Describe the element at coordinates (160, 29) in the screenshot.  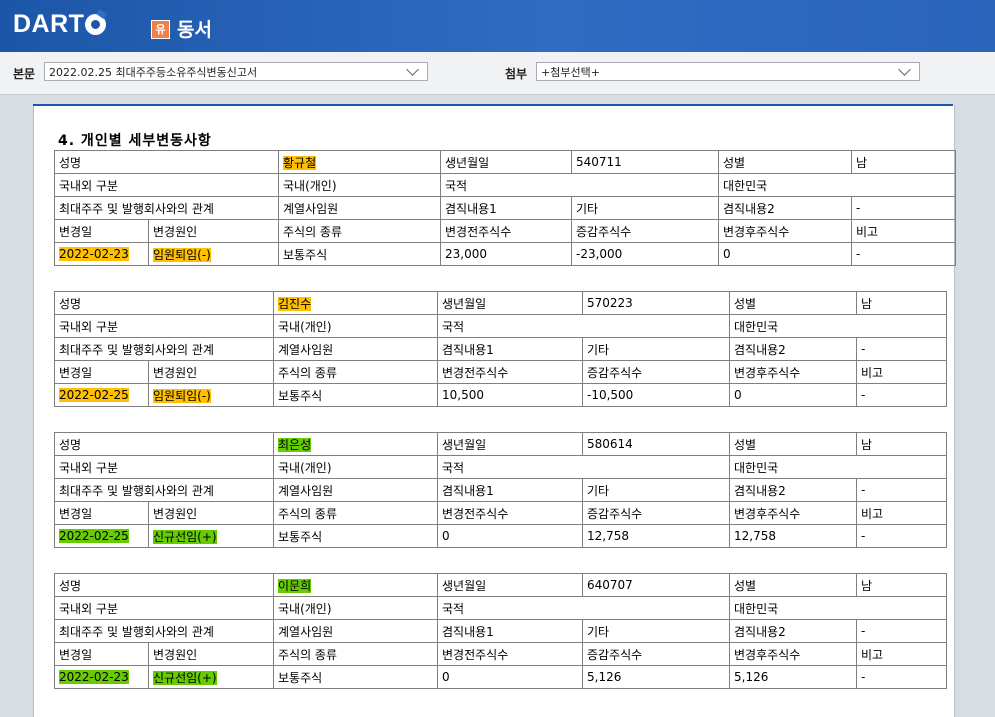
I see `company-badge: 유` at that location.